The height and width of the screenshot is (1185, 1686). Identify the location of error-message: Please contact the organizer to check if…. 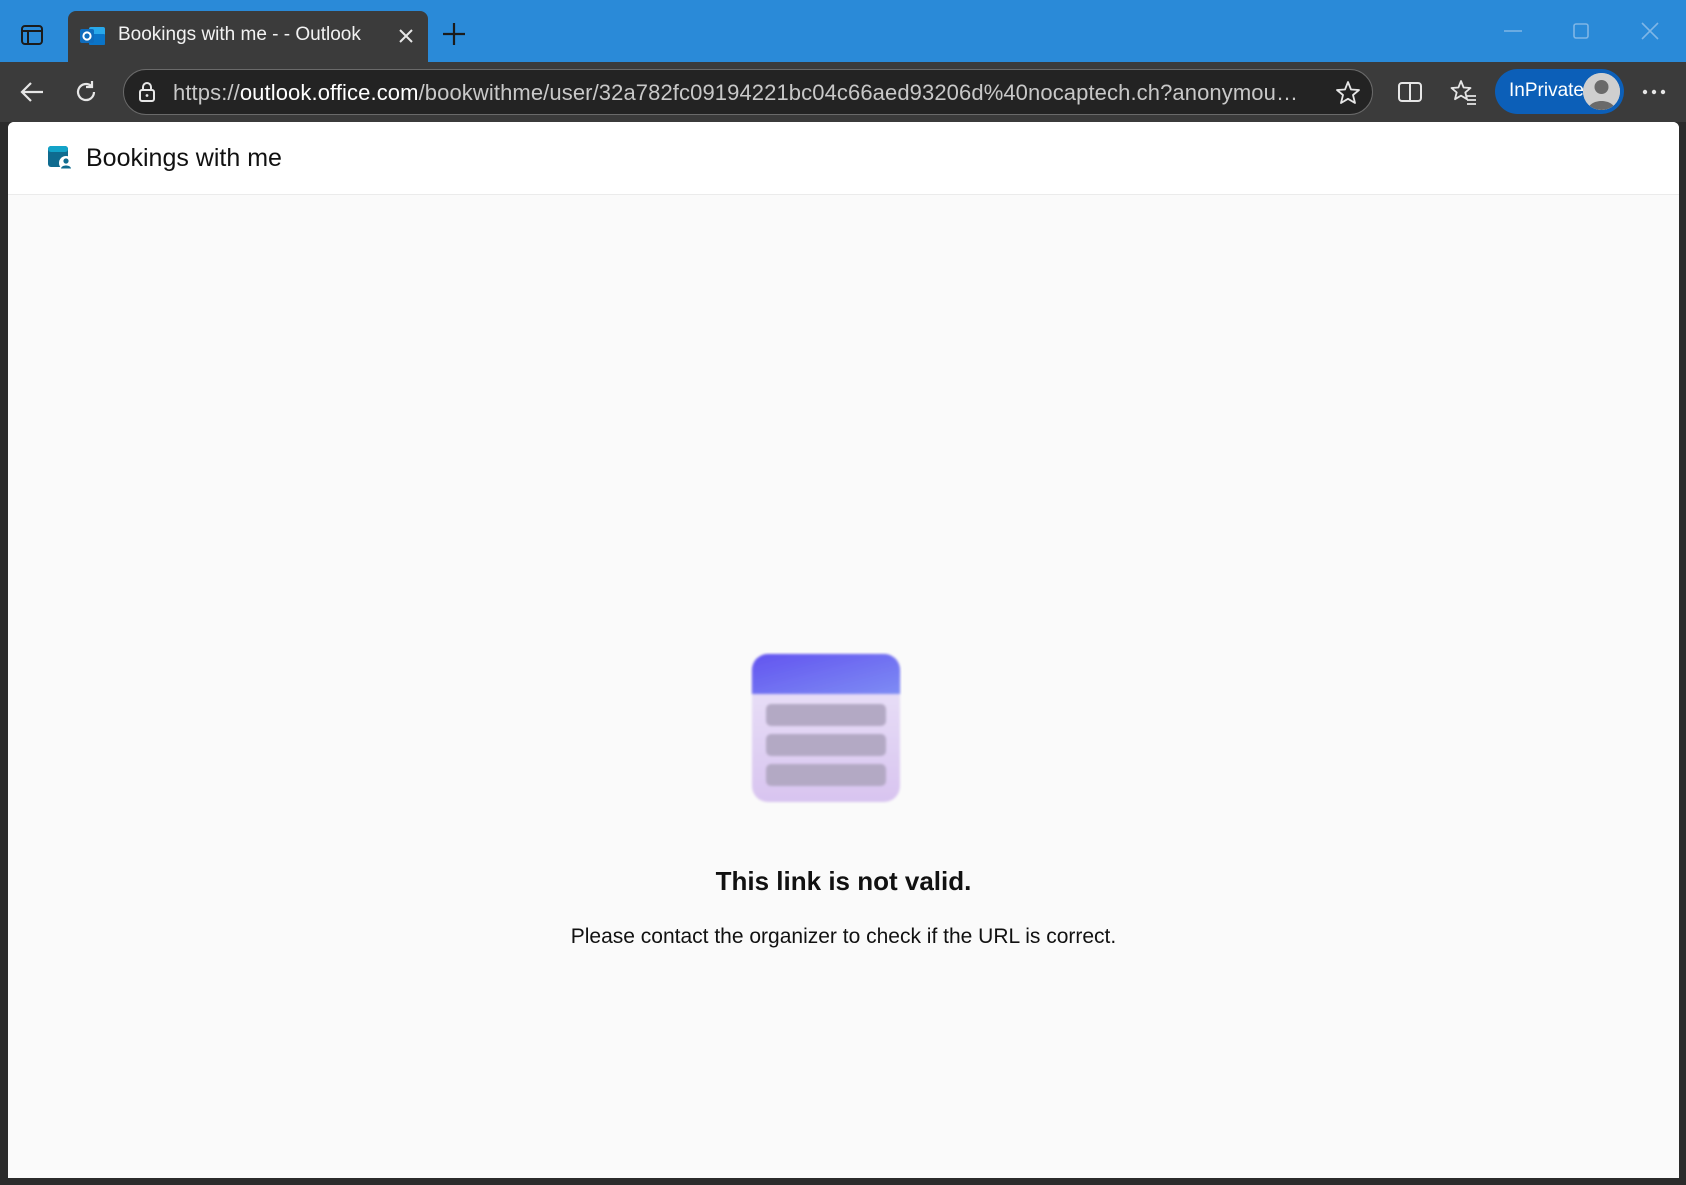
(843, 936).